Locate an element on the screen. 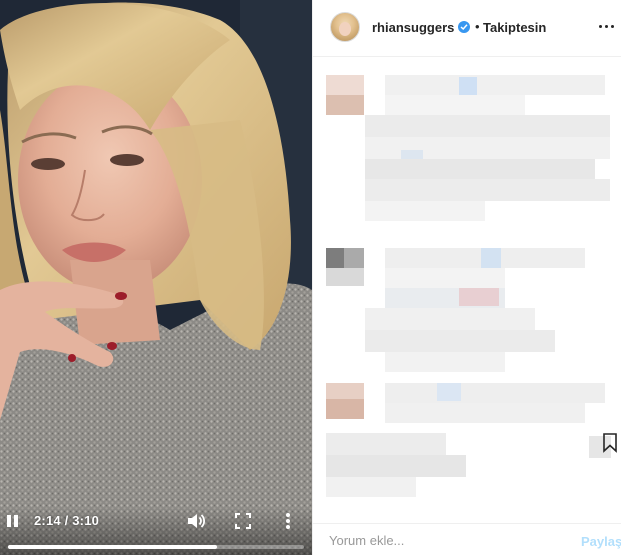  more-horizontal-icon is located at coordinates (607, 26).